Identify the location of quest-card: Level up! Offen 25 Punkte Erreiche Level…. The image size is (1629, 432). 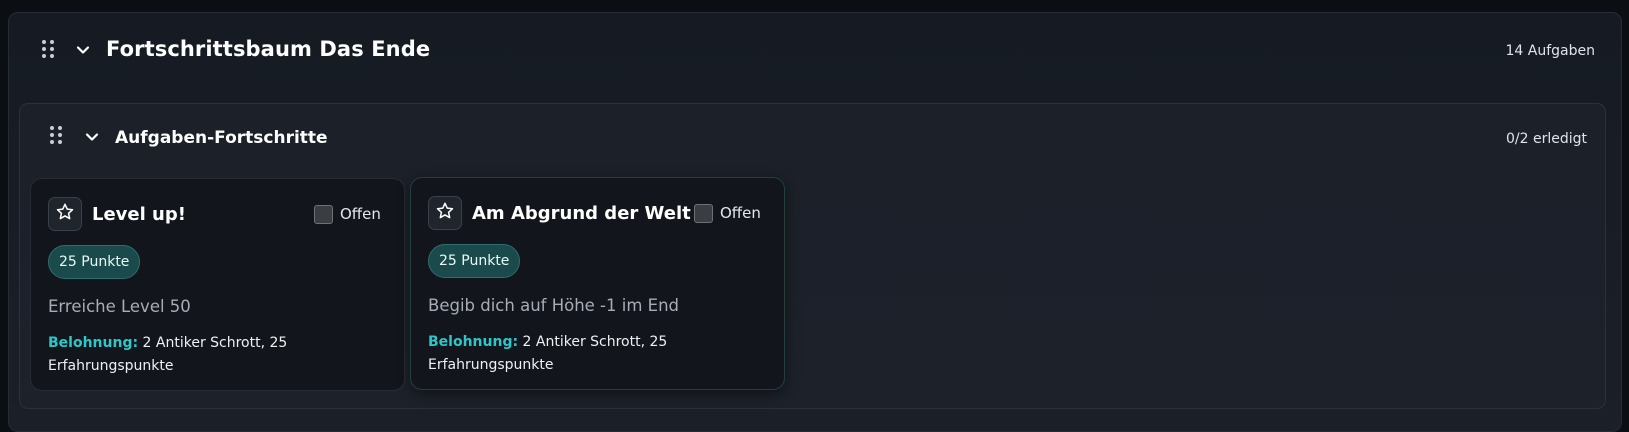
(217, 284).